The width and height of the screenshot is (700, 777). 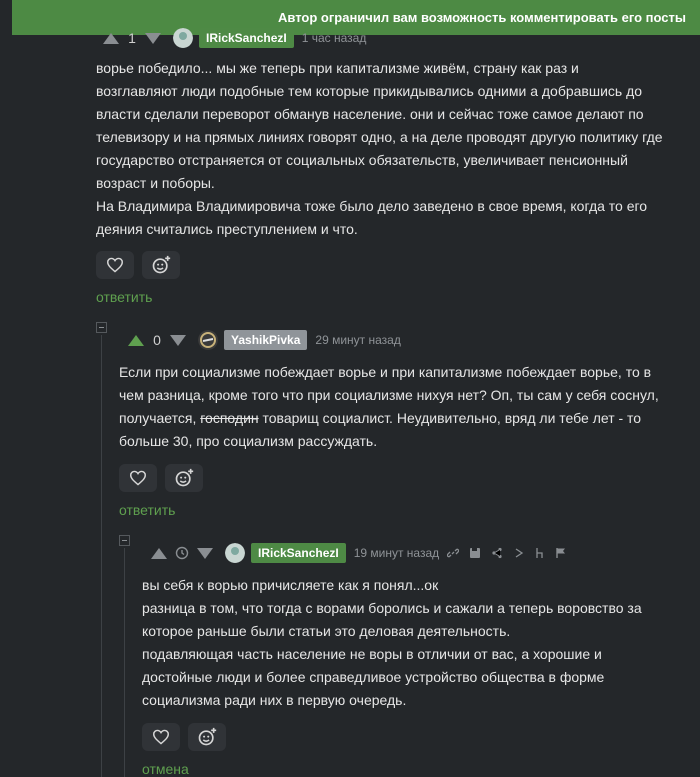 I want to click on comment-header: 0 YashikPivka 29 минут назад, so click(x=264, y=340).